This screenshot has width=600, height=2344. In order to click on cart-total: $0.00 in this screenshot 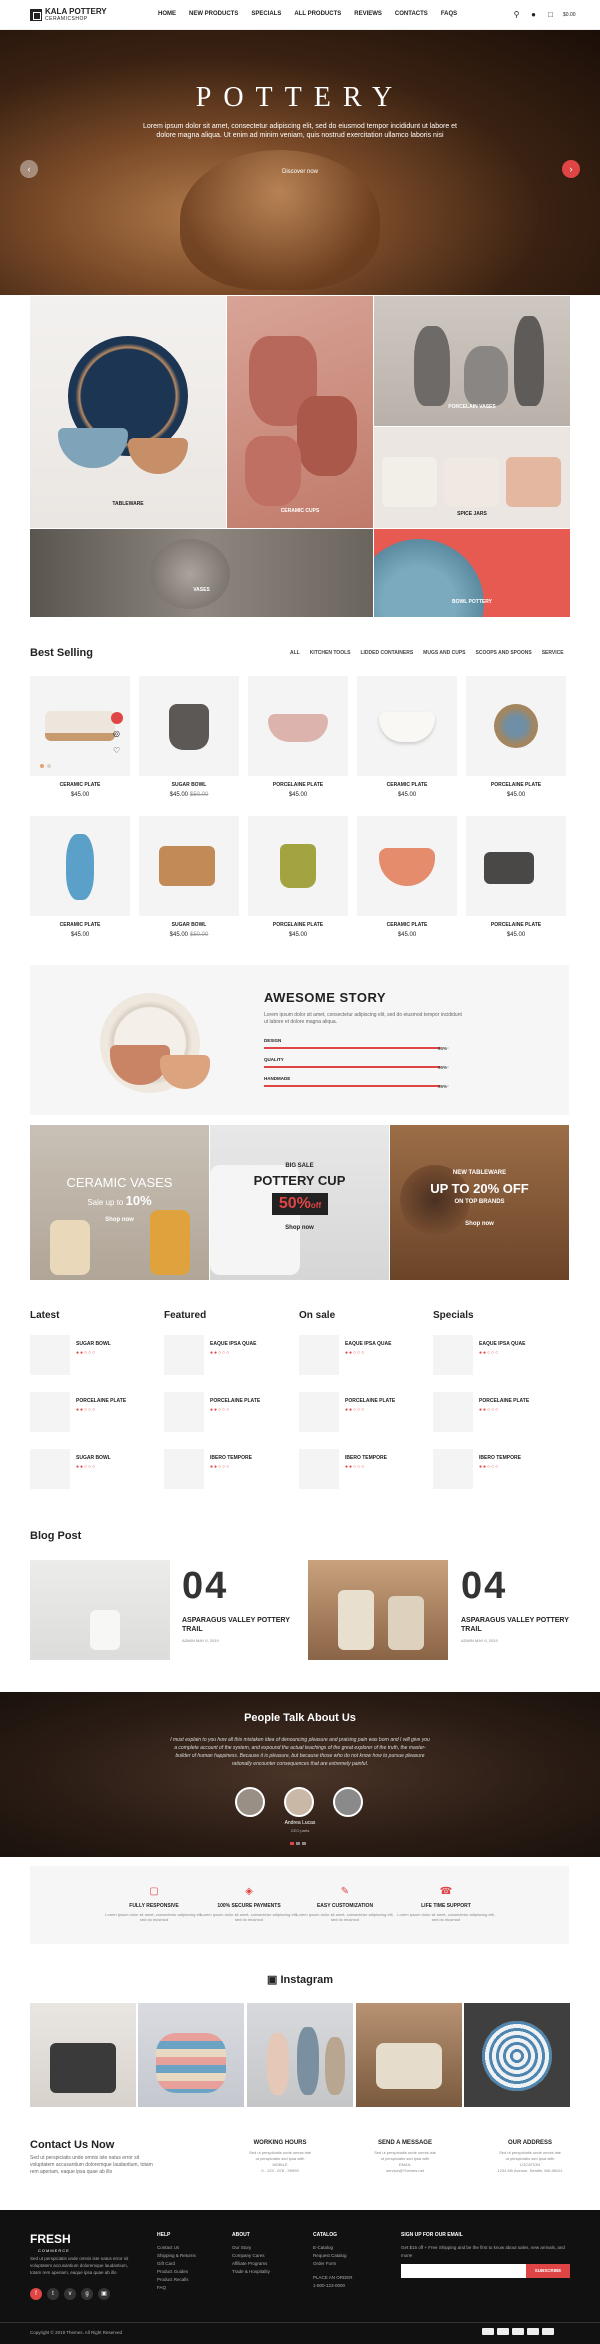, I will do `click(569, 15)`.